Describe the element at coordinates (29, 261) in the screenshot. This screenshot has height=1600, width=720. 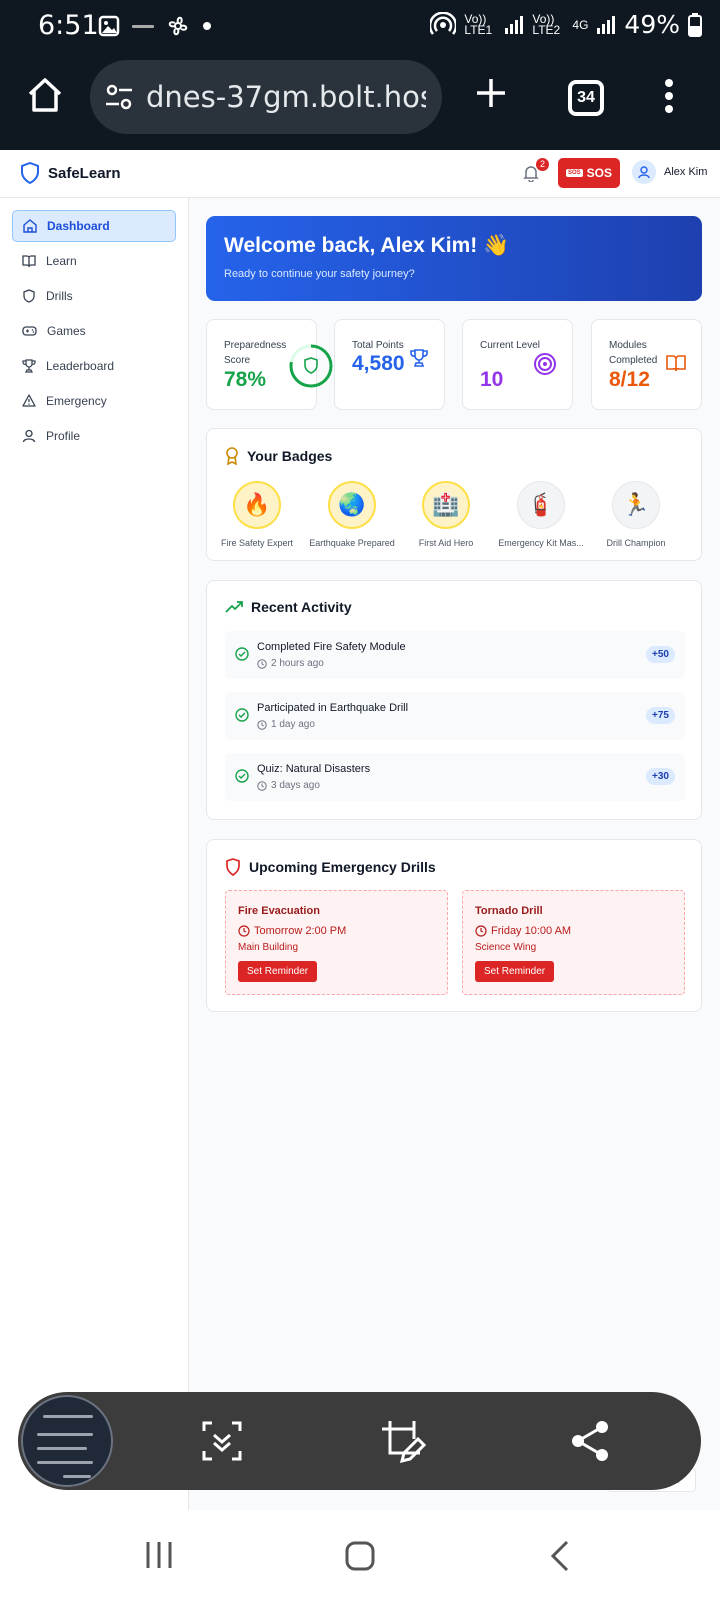
I see `book-icon` at that location.